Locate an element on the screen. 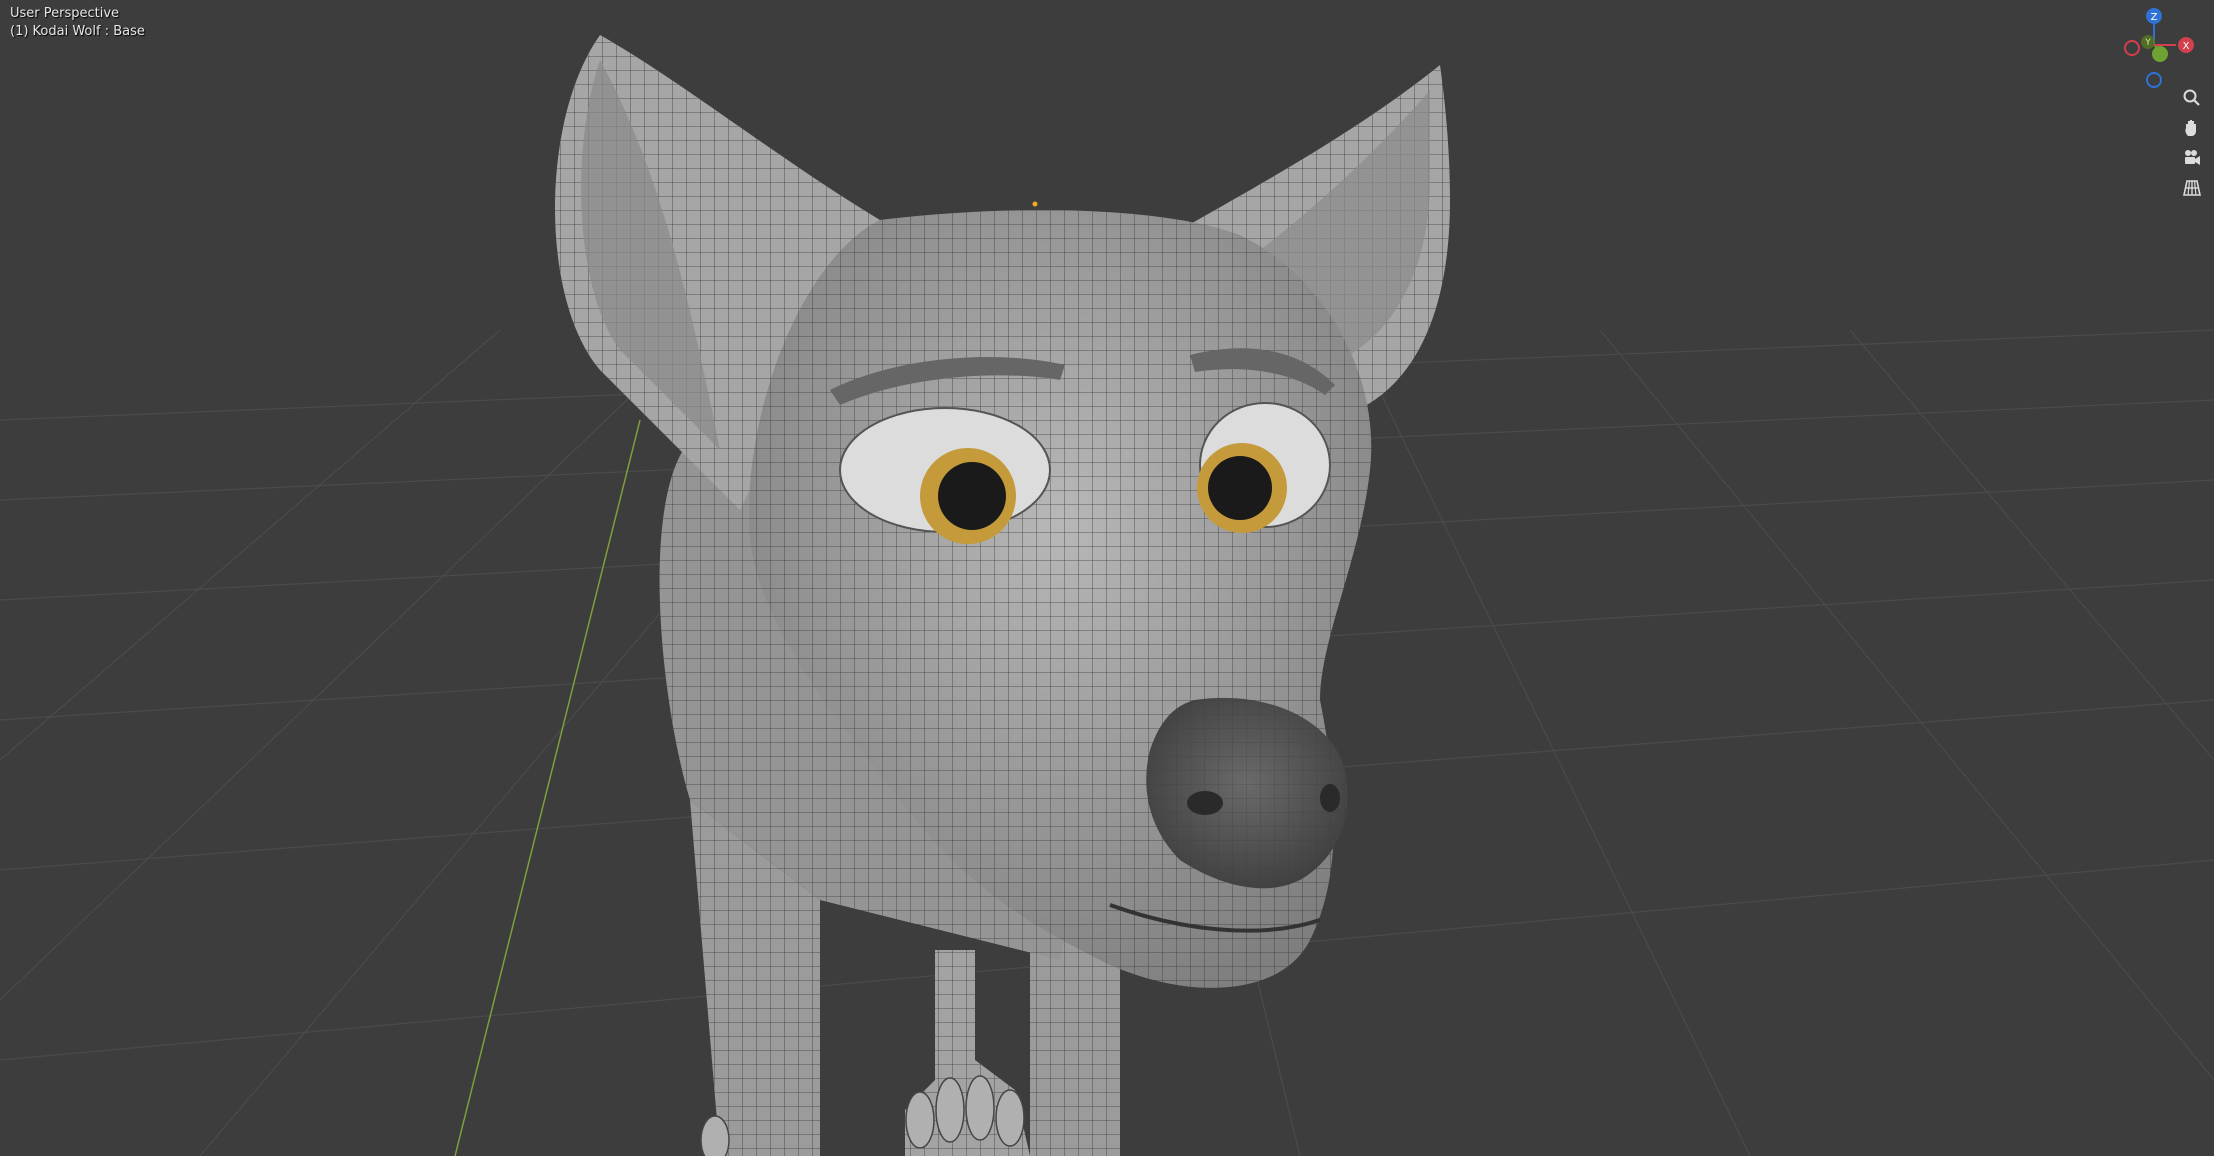  gizmo-x-label: X is located at coordinates (2186, 46).